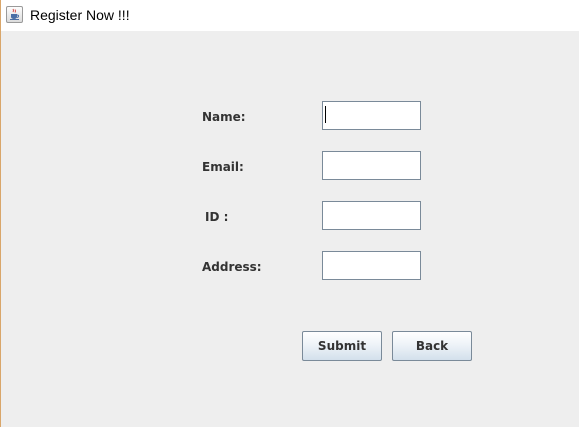  Describe the element at coordinates (80, 15) in the screenshot. I see `window-title: Register Now !!!` at that location.